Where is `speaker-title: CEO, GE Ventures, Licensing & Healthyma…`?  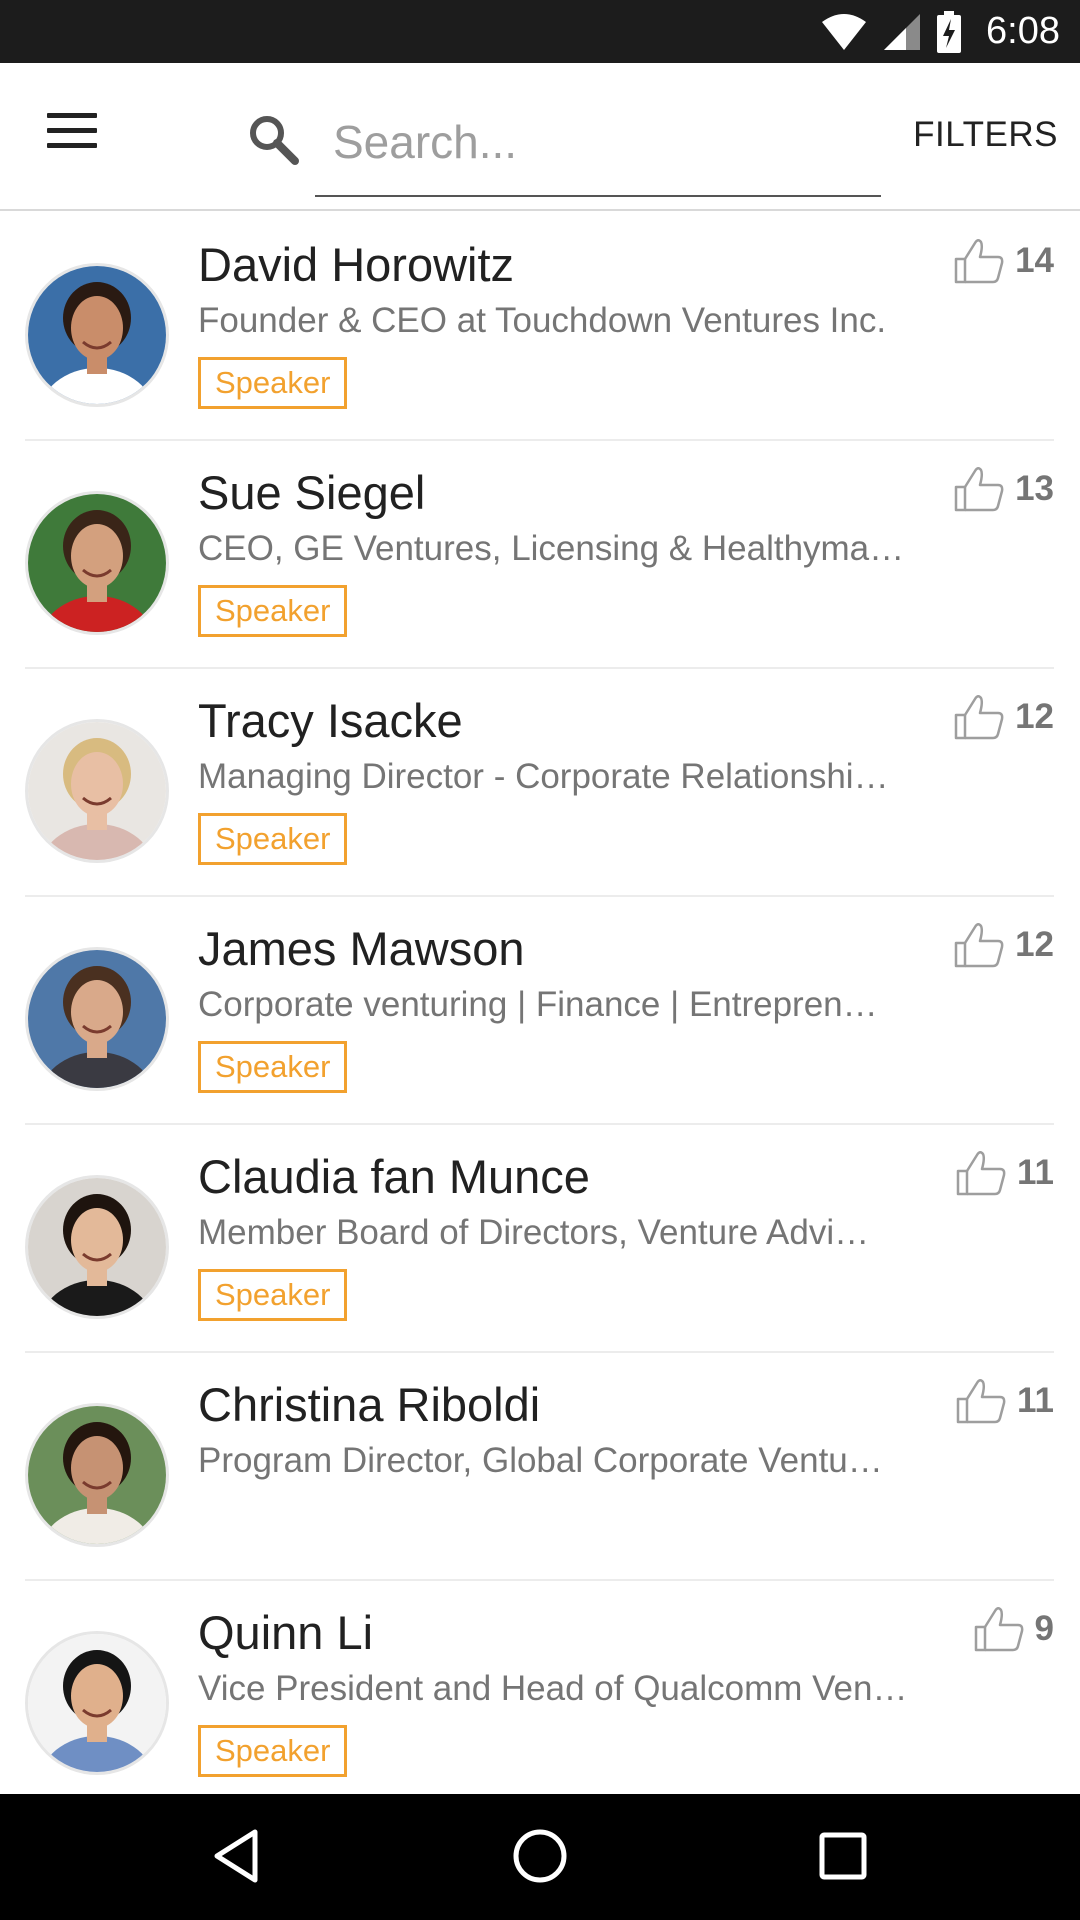
speaker-title: CEO, GE Ventures, Licensing & Healthyma… is located at coordinates (551, 548).